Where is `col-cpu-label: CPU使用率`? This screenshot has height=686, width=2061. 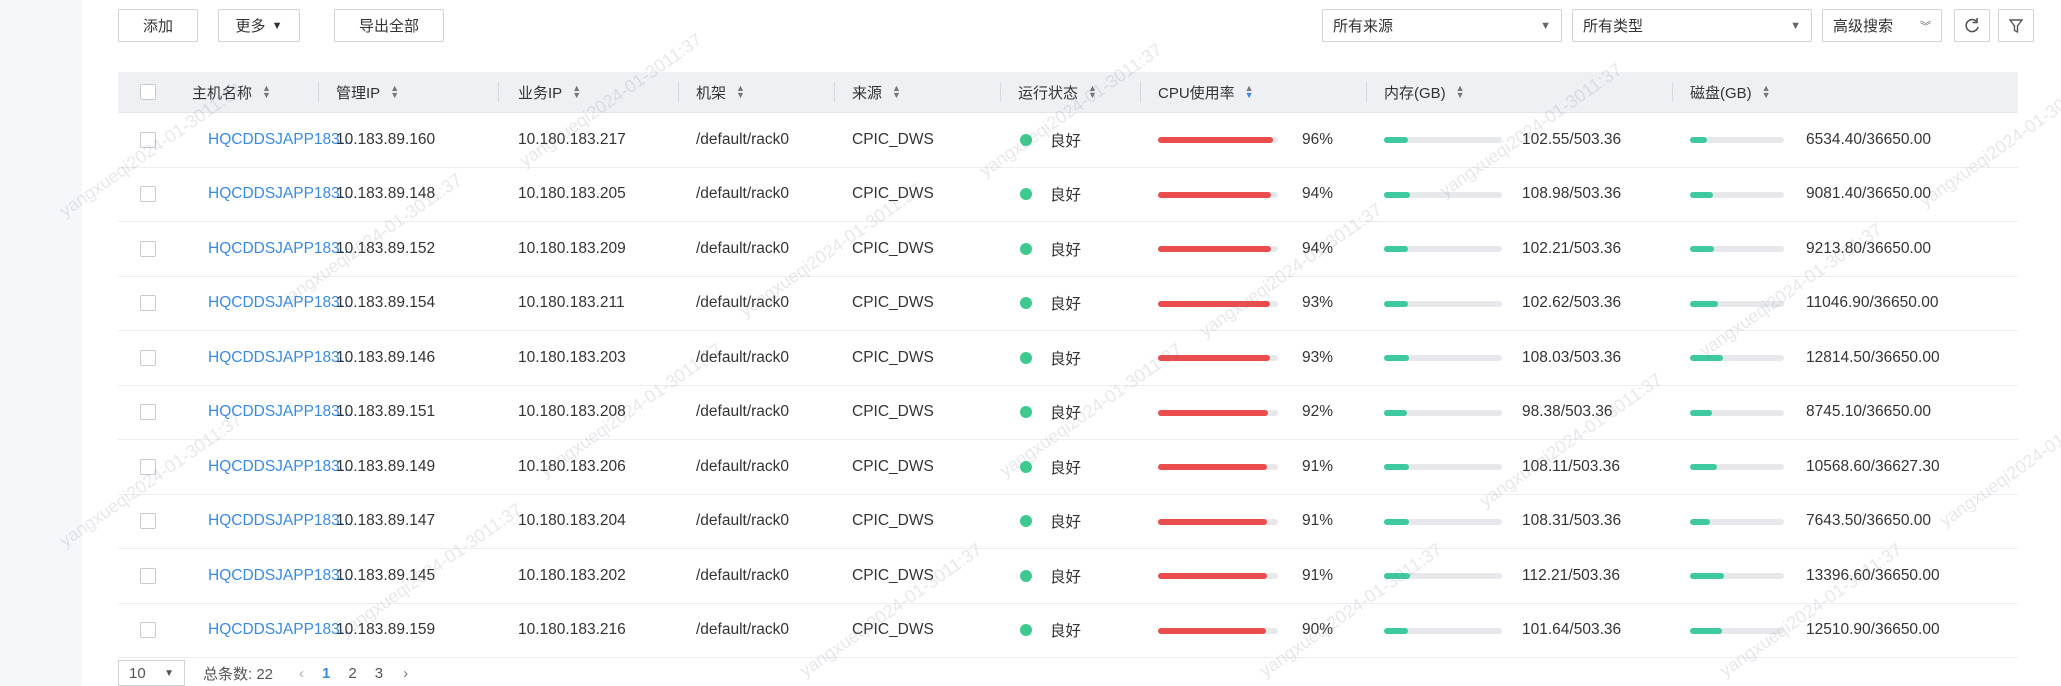
col-cpu-label: CPU使用率 is located at coordinates (1196, 93).